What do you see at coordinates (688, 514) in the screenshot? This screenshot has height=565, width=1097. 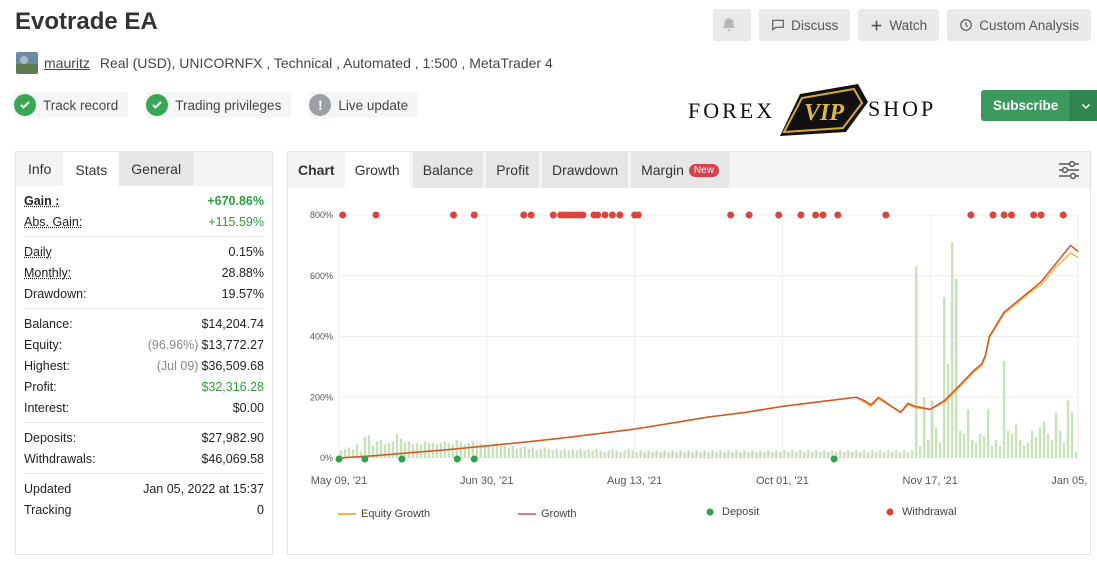 I see `chart-legend: Equity Growth Growth Deposit Withdrawal` at bounding box center [688, 514].